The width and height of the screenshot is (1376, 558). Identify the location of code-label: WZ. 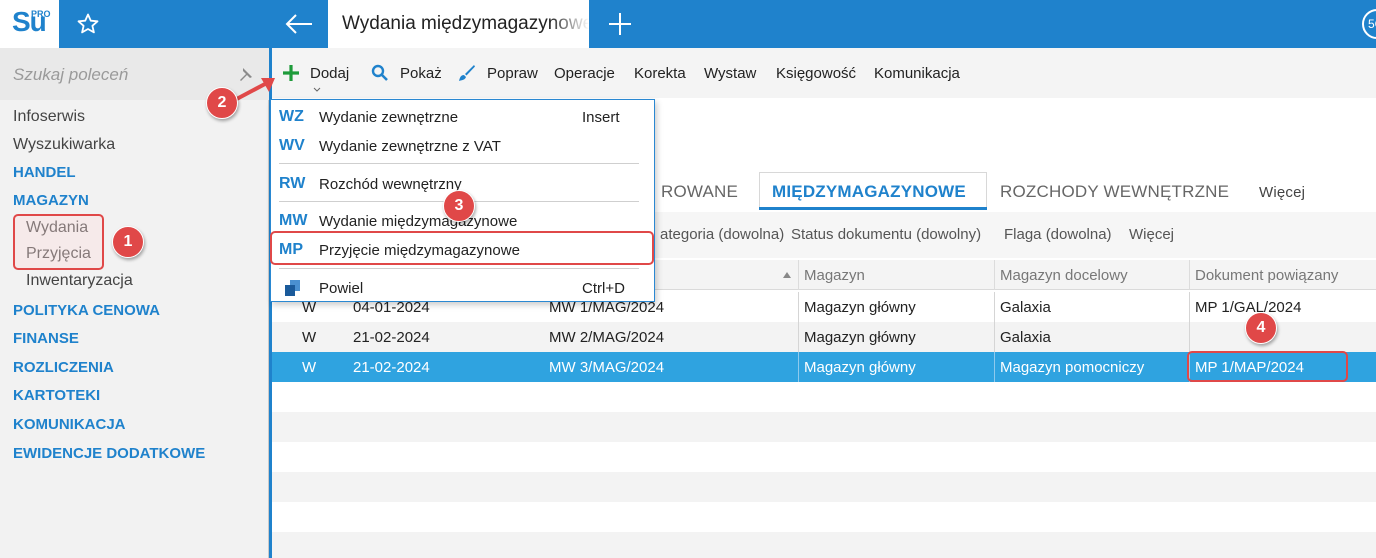
(291, 116).